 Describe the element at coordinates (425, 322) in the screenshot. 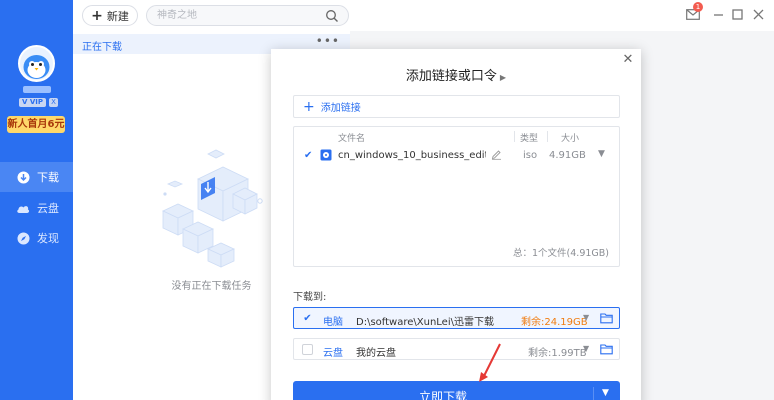

I see `destination-path: D:\software\XunLei\迅雷下载` at that location.